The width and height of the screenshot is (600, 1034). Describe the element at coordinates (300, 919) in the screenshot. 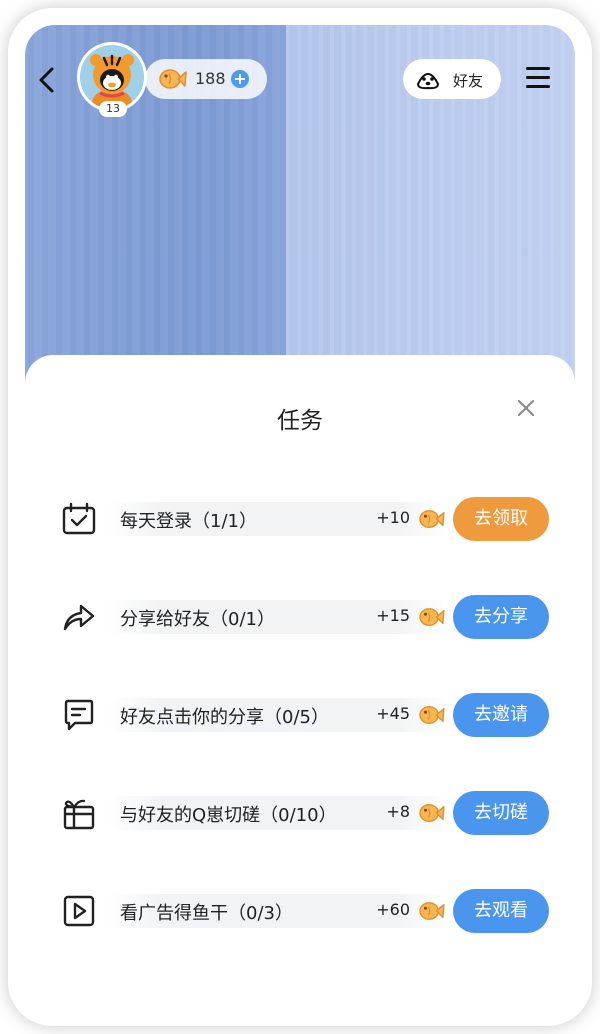

I see `task-row: 看广告得鱼干（0/3） +60 去观看` at that location.